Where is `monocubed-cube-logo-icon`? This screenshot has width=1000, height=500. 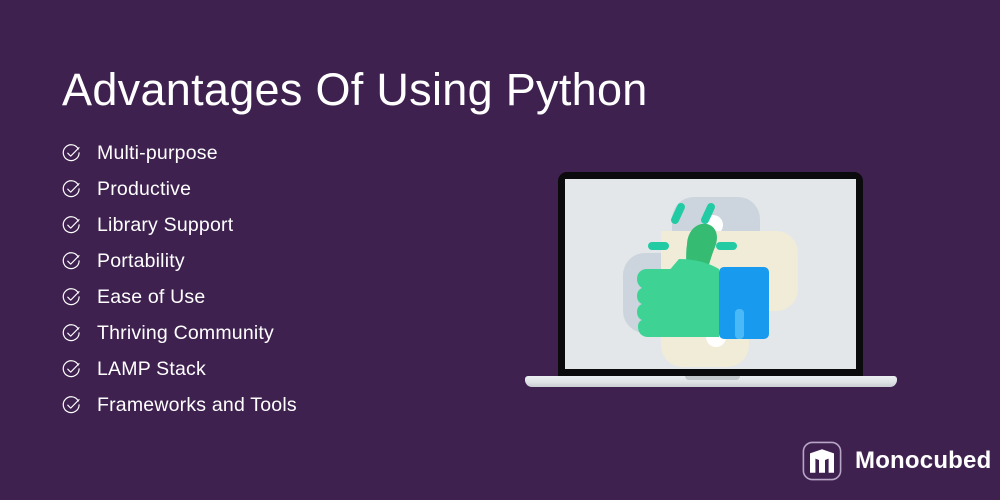 monocubed-cube-logo-icon is located at coordinates (822, 461).